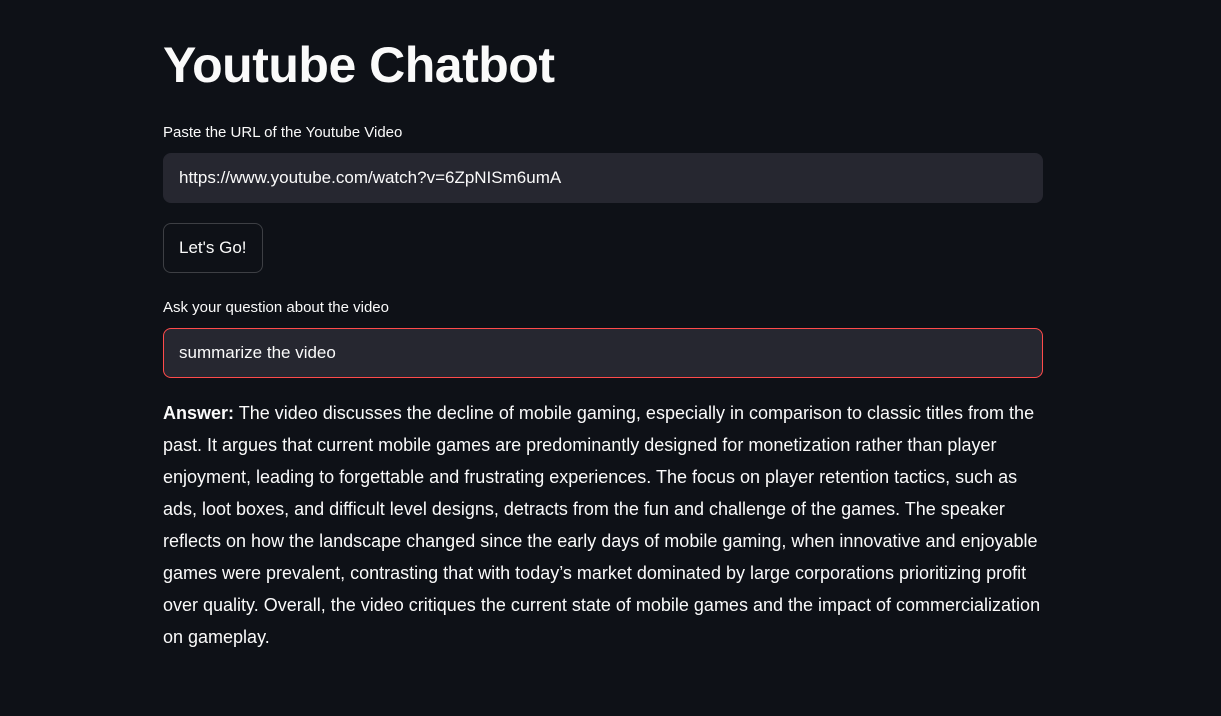  Describe the element at coordinates (359, 65) in the screenshot. I see `page-title: Youtube Chatbot` at that location.